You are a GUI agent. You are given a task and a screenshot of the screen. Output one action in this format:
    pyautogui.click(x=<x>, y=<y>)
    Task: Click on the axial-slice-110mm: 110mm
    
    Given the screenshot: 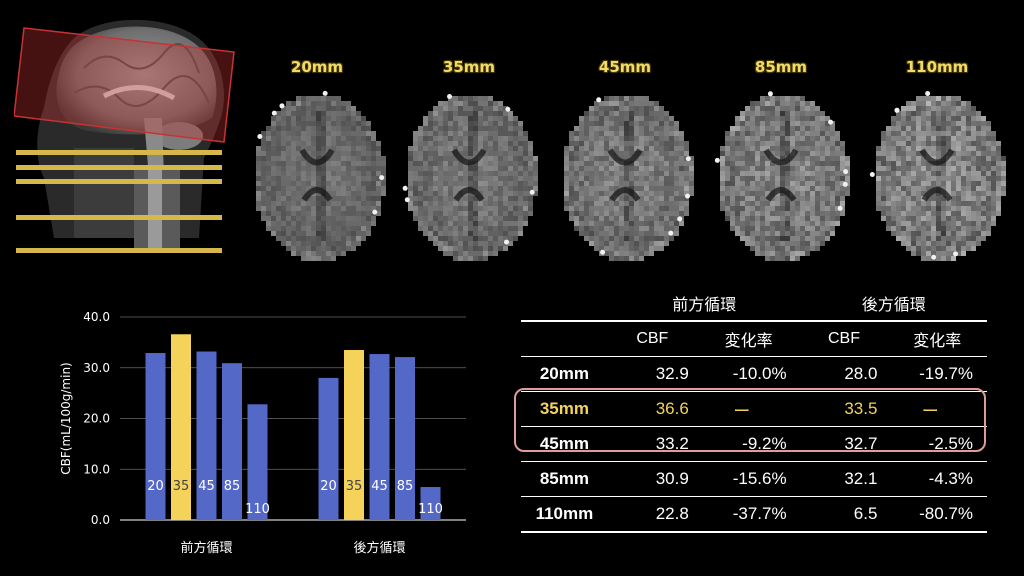 What is the action you would take?
    pyautogui.click(x=937, y=164)
    